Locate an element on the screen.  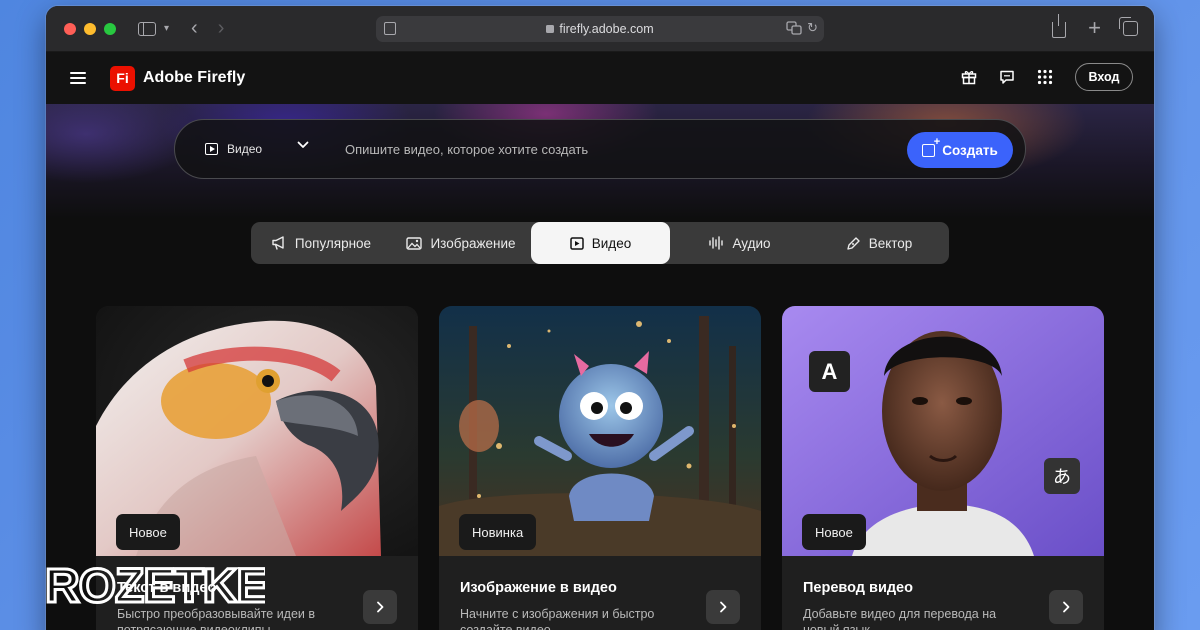
tab-label: Видео is located at coordinates (611, 243).